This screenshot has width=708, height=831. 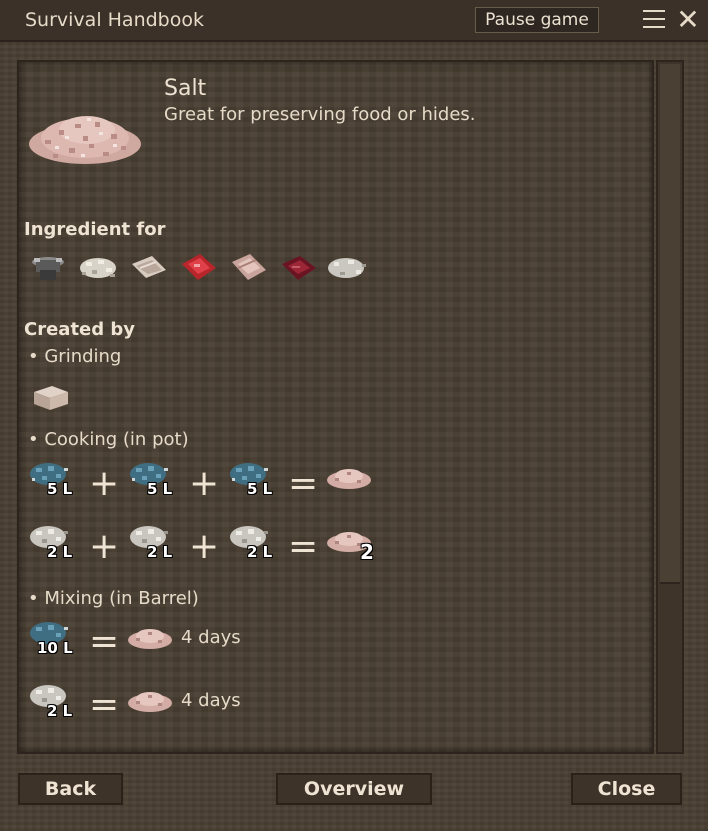 What do you see at coordinates (80, 329) in the screenshot?
I see `created-by-heading: Created by` at bounding box center [80, 329].